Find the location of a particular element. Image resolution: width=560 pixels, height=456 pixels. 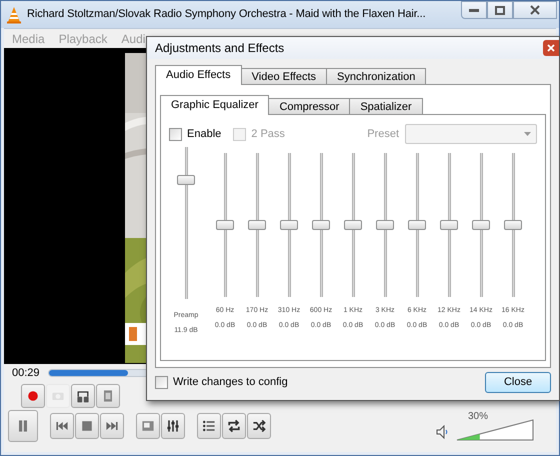

minimize-button is located at coordinates (474, 10).